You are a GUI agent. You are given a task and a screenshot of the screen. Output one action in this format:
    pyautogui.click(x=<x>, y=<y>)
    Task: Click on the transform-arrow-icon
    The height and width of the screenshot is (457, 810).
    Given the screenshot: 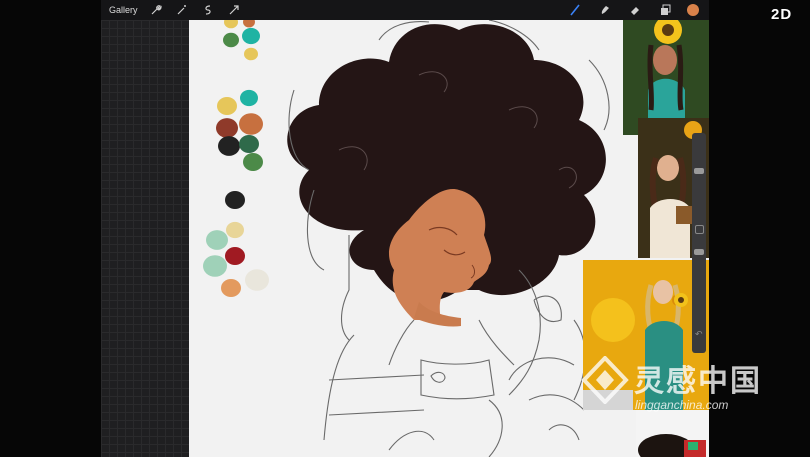 What is the action you would take?
    pyautogui.click(x=234, y=10)
    